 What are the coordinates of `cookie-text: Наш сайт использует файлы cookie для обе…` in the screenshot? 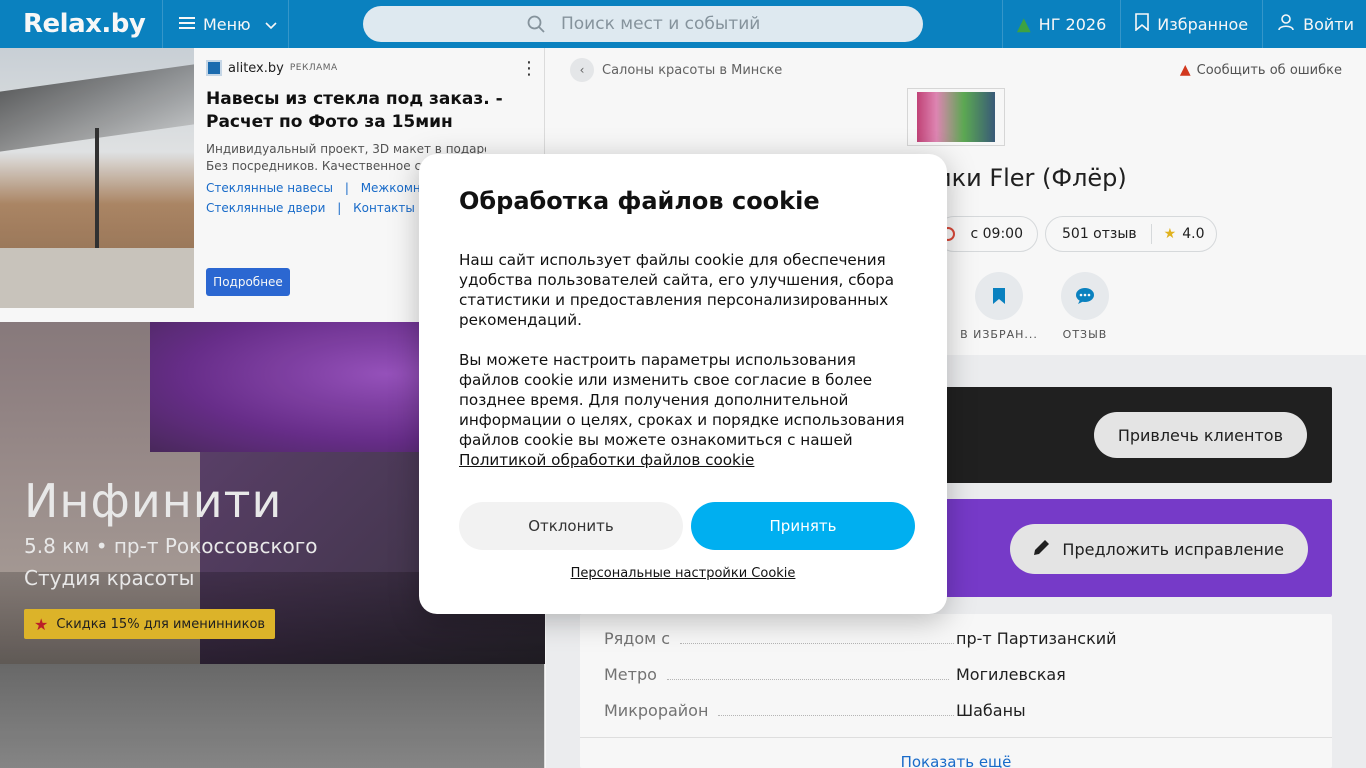 It's located at (685, 360).